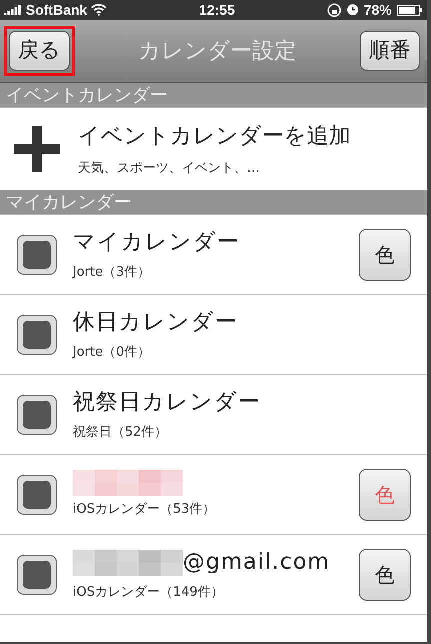 This screenshot has height=644, width=431. I want to click on calendar-source: 祝祭日（52件）, so click(121, 433).